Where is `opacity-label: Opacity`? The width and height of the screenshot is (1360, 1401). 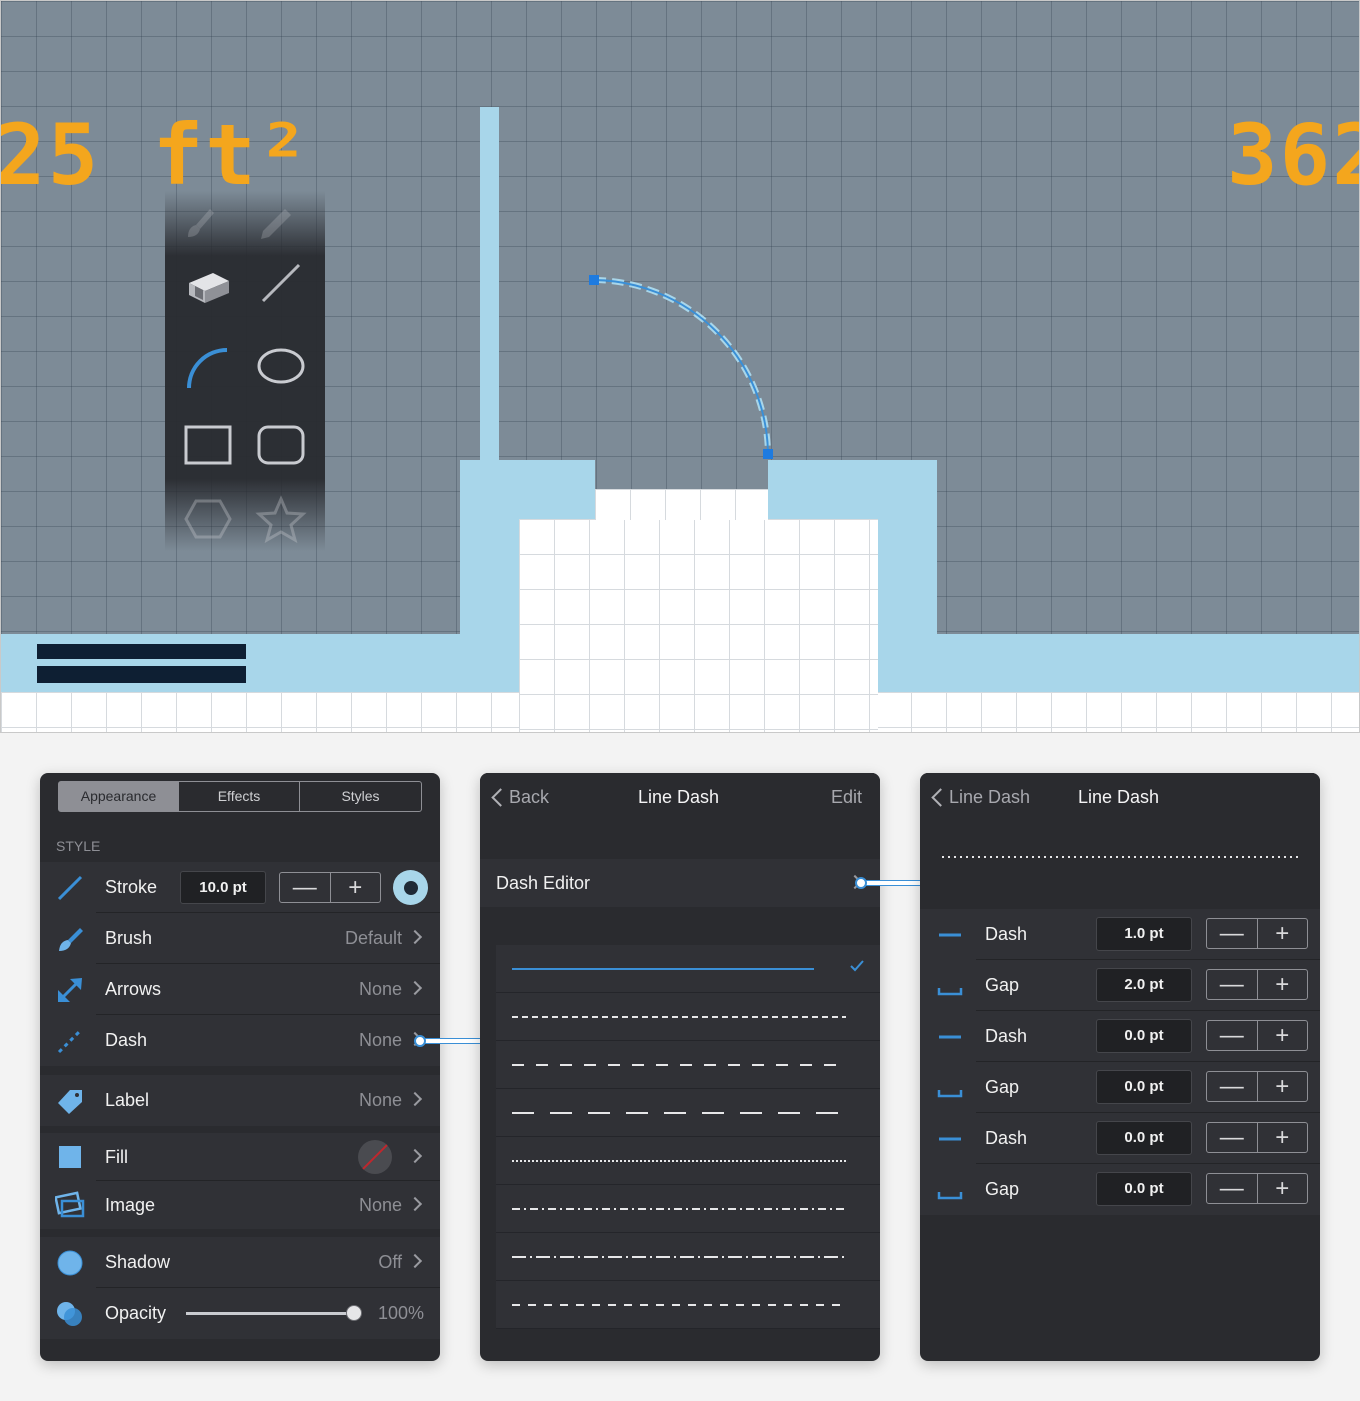
opacity-label: Opacity is located at coordinates (136, 1313).